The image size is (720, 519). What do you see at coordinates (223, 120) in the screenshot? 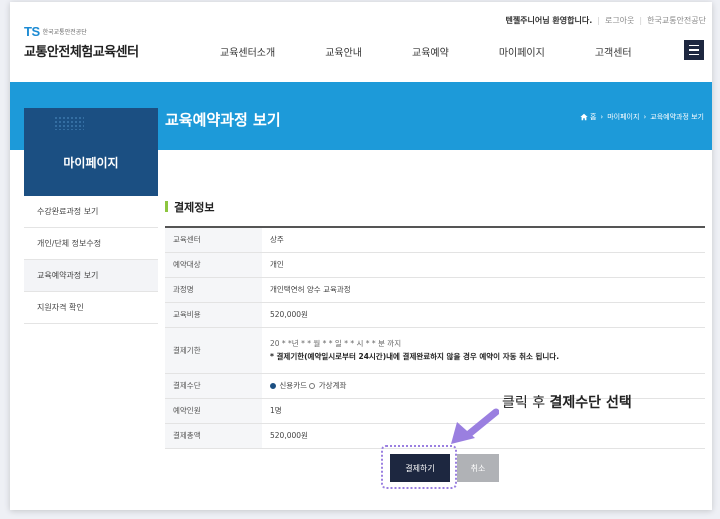
I see `page-title: 교육예약과정 보기` at bounding box center [223, 120].